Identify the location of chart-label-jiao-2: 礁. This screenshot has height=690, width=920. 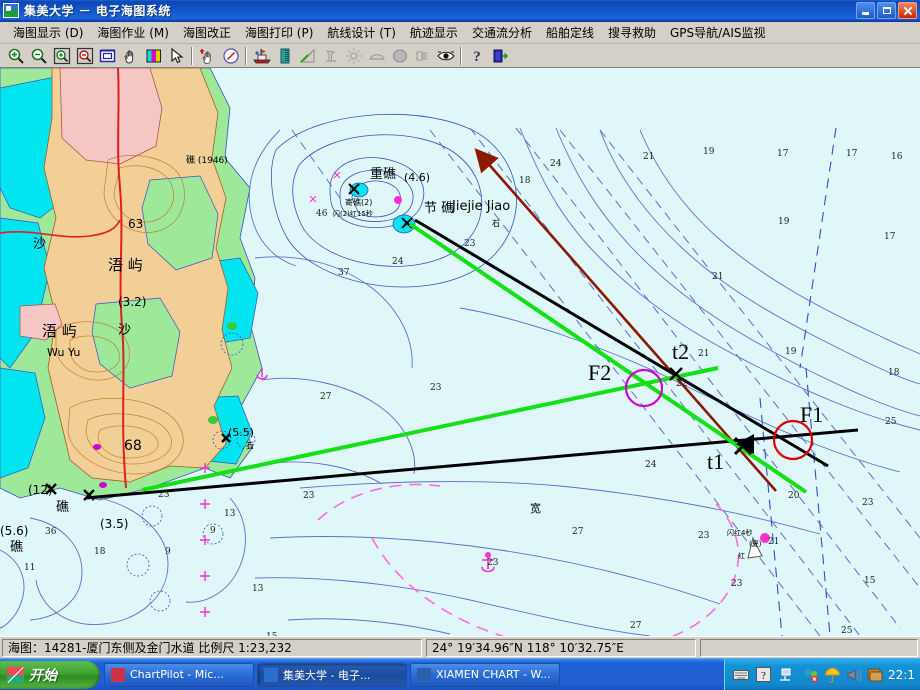
(62, 507).